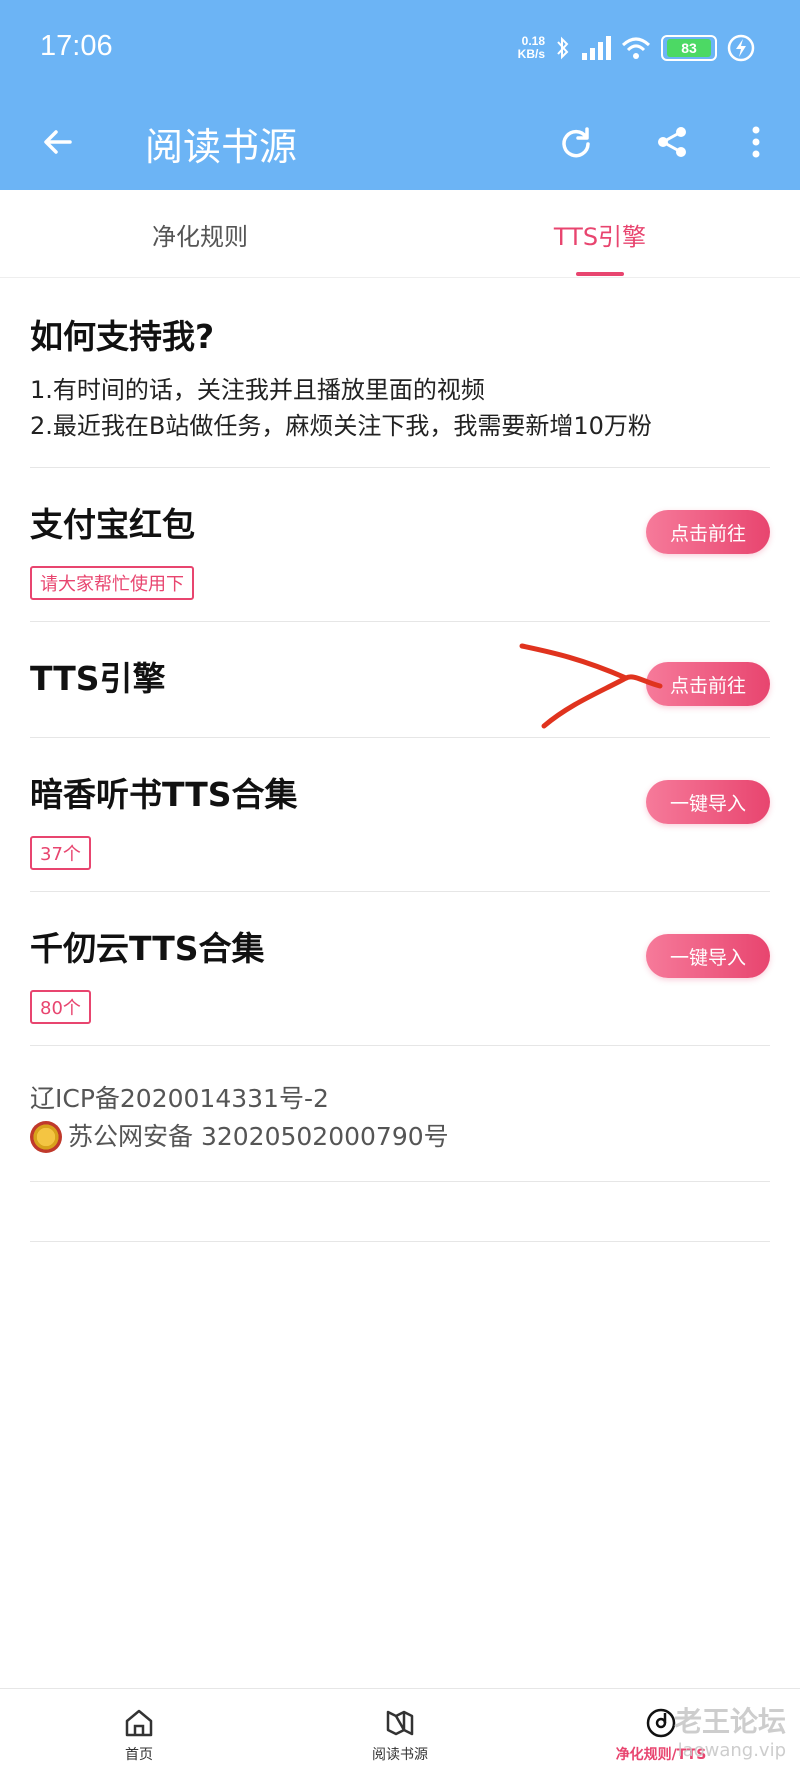 The width and height of the screenshot is (800, 1780). What do you see at coordinates (98, 678) in the screenshot?
I see `item-title: TTS引擎` at bounding box center [98, 678].